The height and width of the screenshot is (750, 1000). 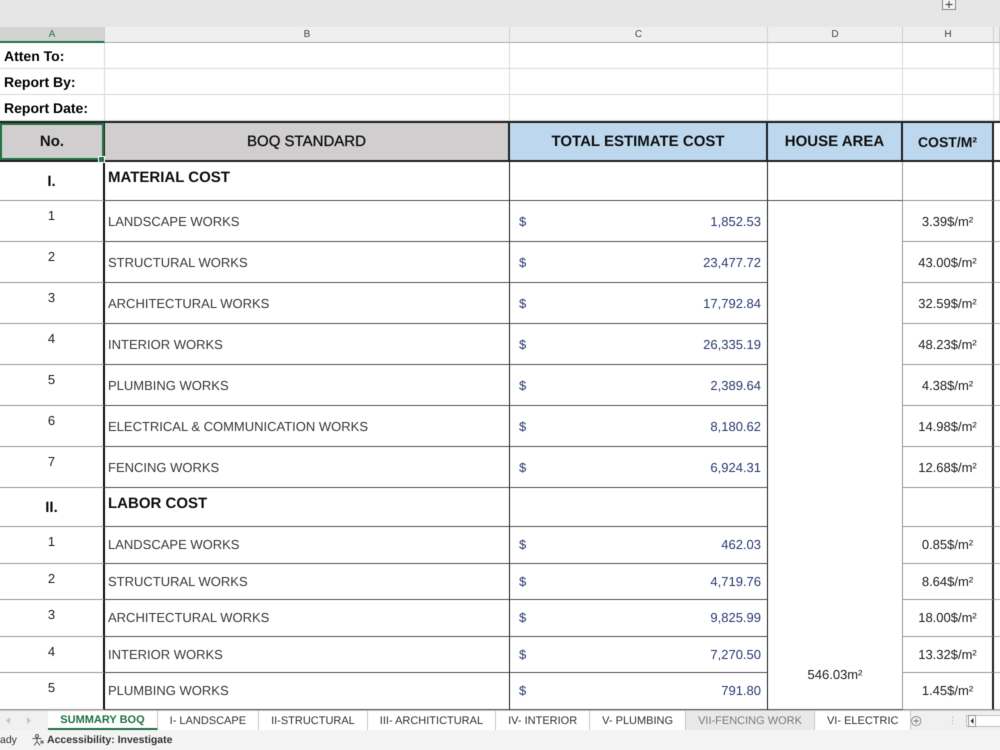 What do you see at coordinates (307, 141) in the screenshot?
I see `table-header-cell: BOQ STANDARD` at bounding box center [307, 141].